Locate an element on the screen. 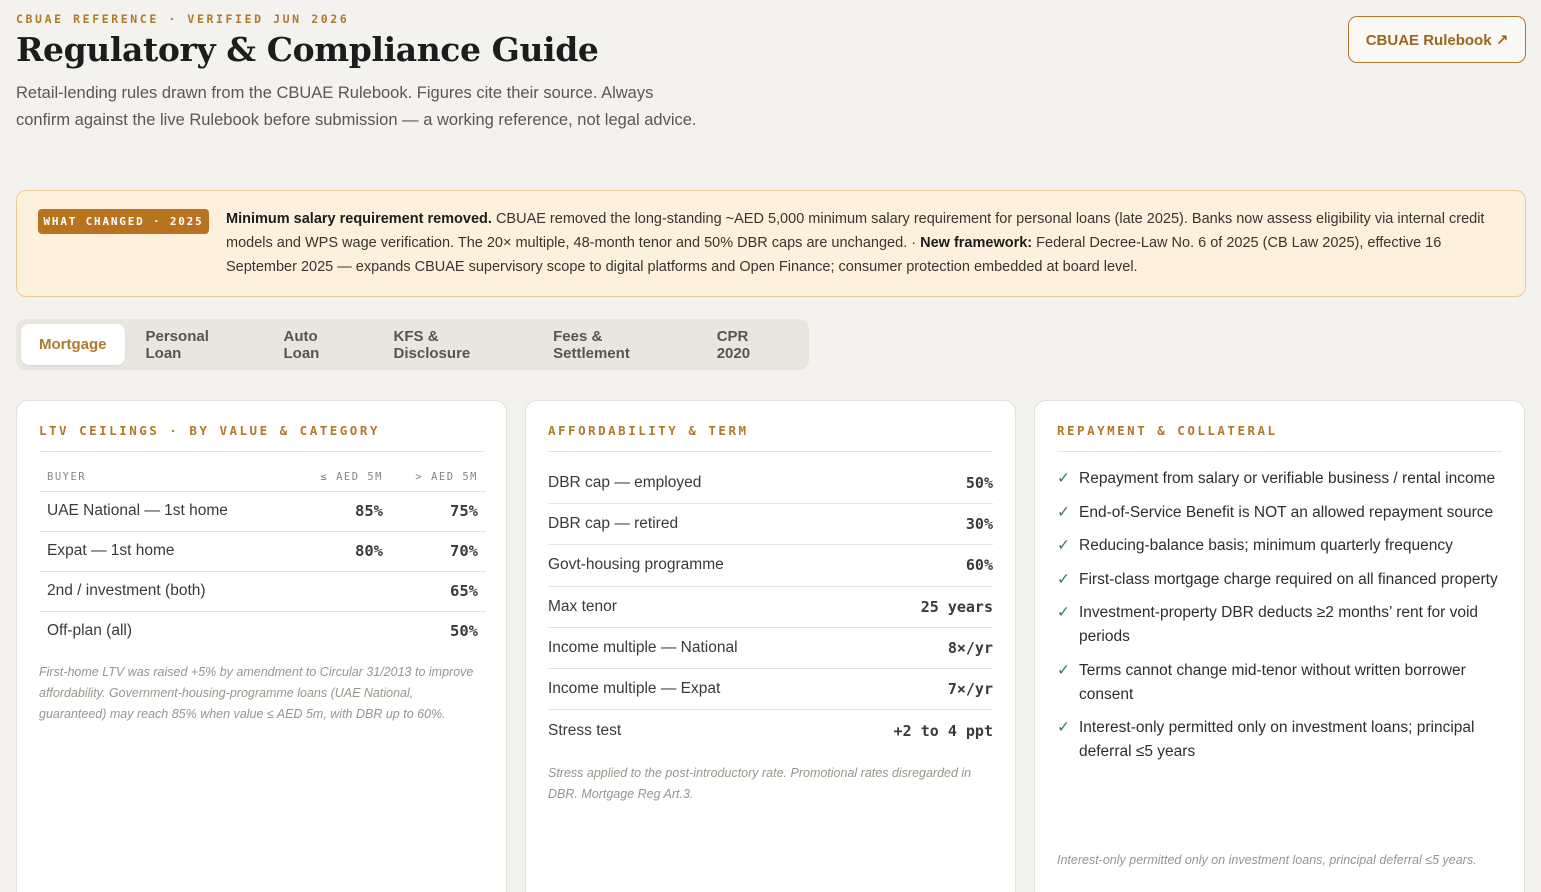 The width and height of the screenshot is (1541, 892). list-item: DBR cap — employed 50% is located at coordinates (770, 484).